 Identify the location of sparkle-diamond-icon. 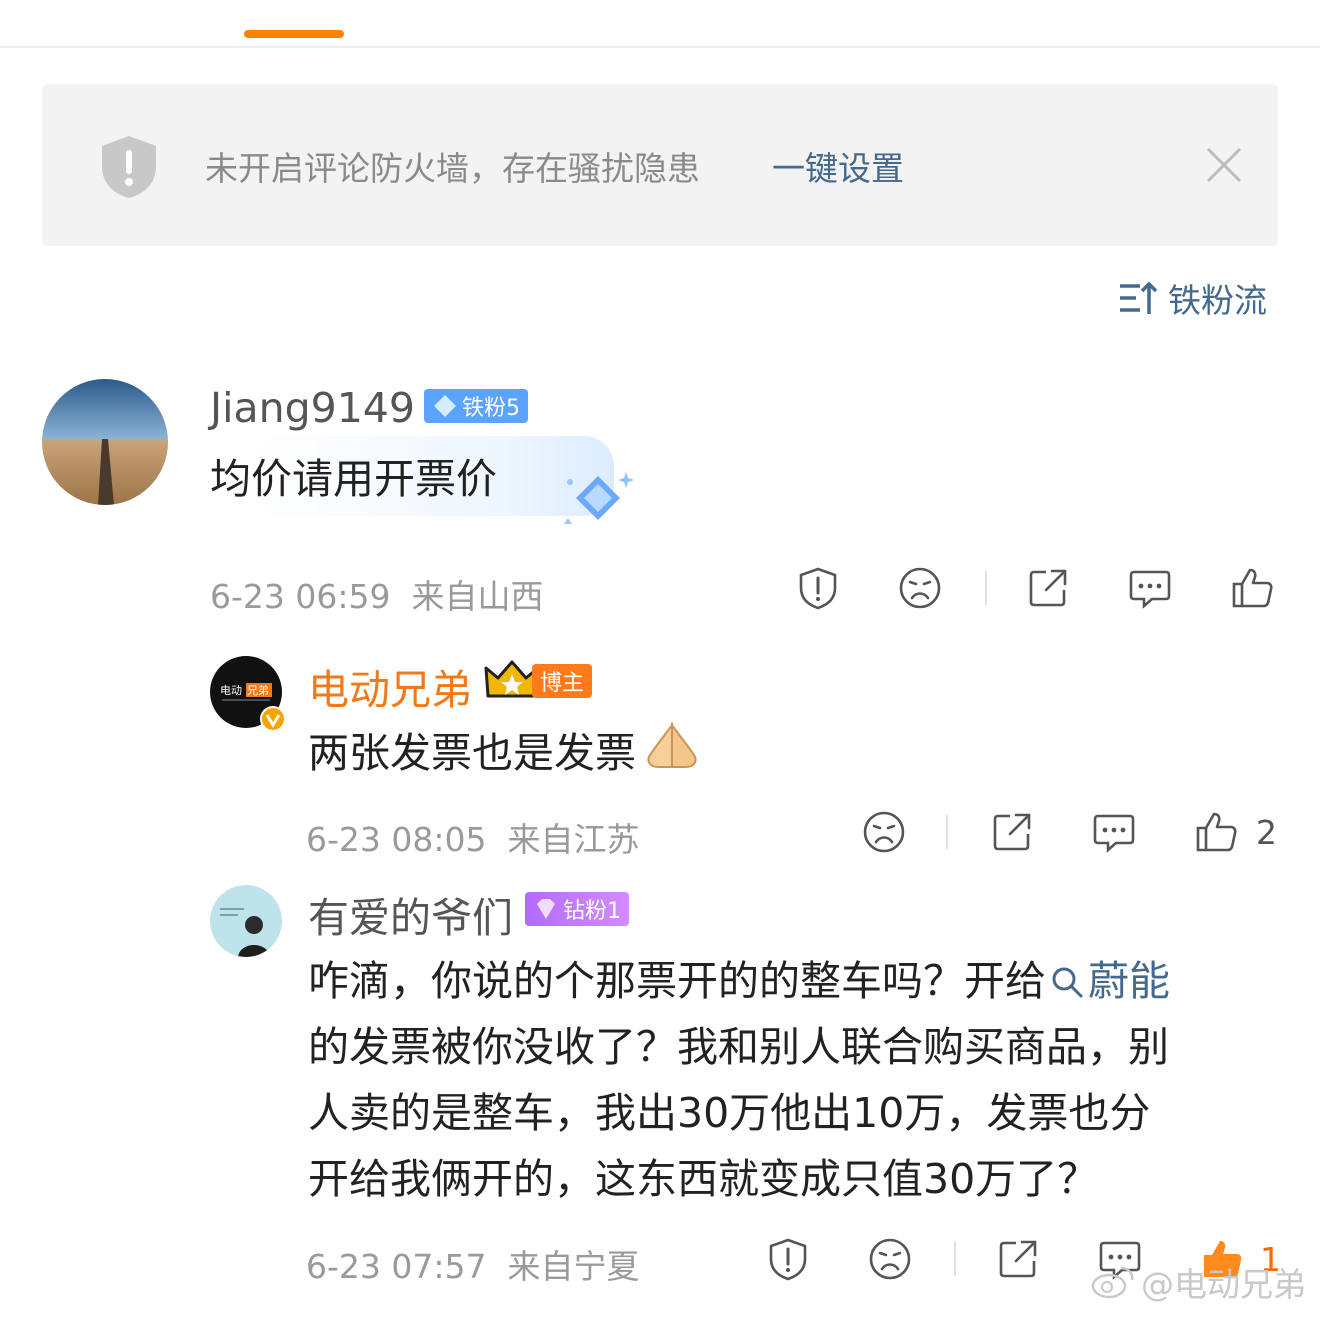
(599, 498).